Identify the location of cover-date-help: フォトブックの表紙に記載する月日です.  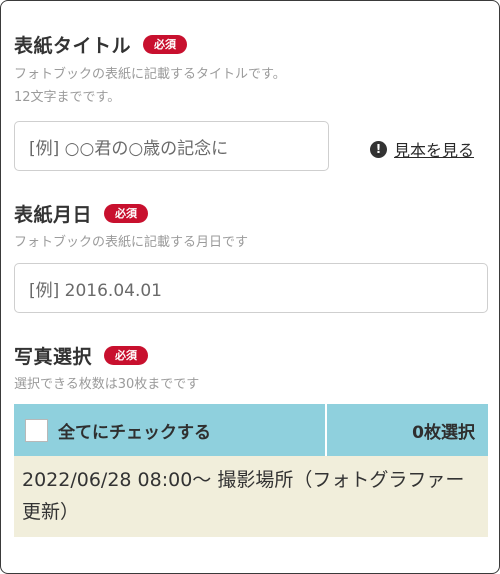
(131, 242).